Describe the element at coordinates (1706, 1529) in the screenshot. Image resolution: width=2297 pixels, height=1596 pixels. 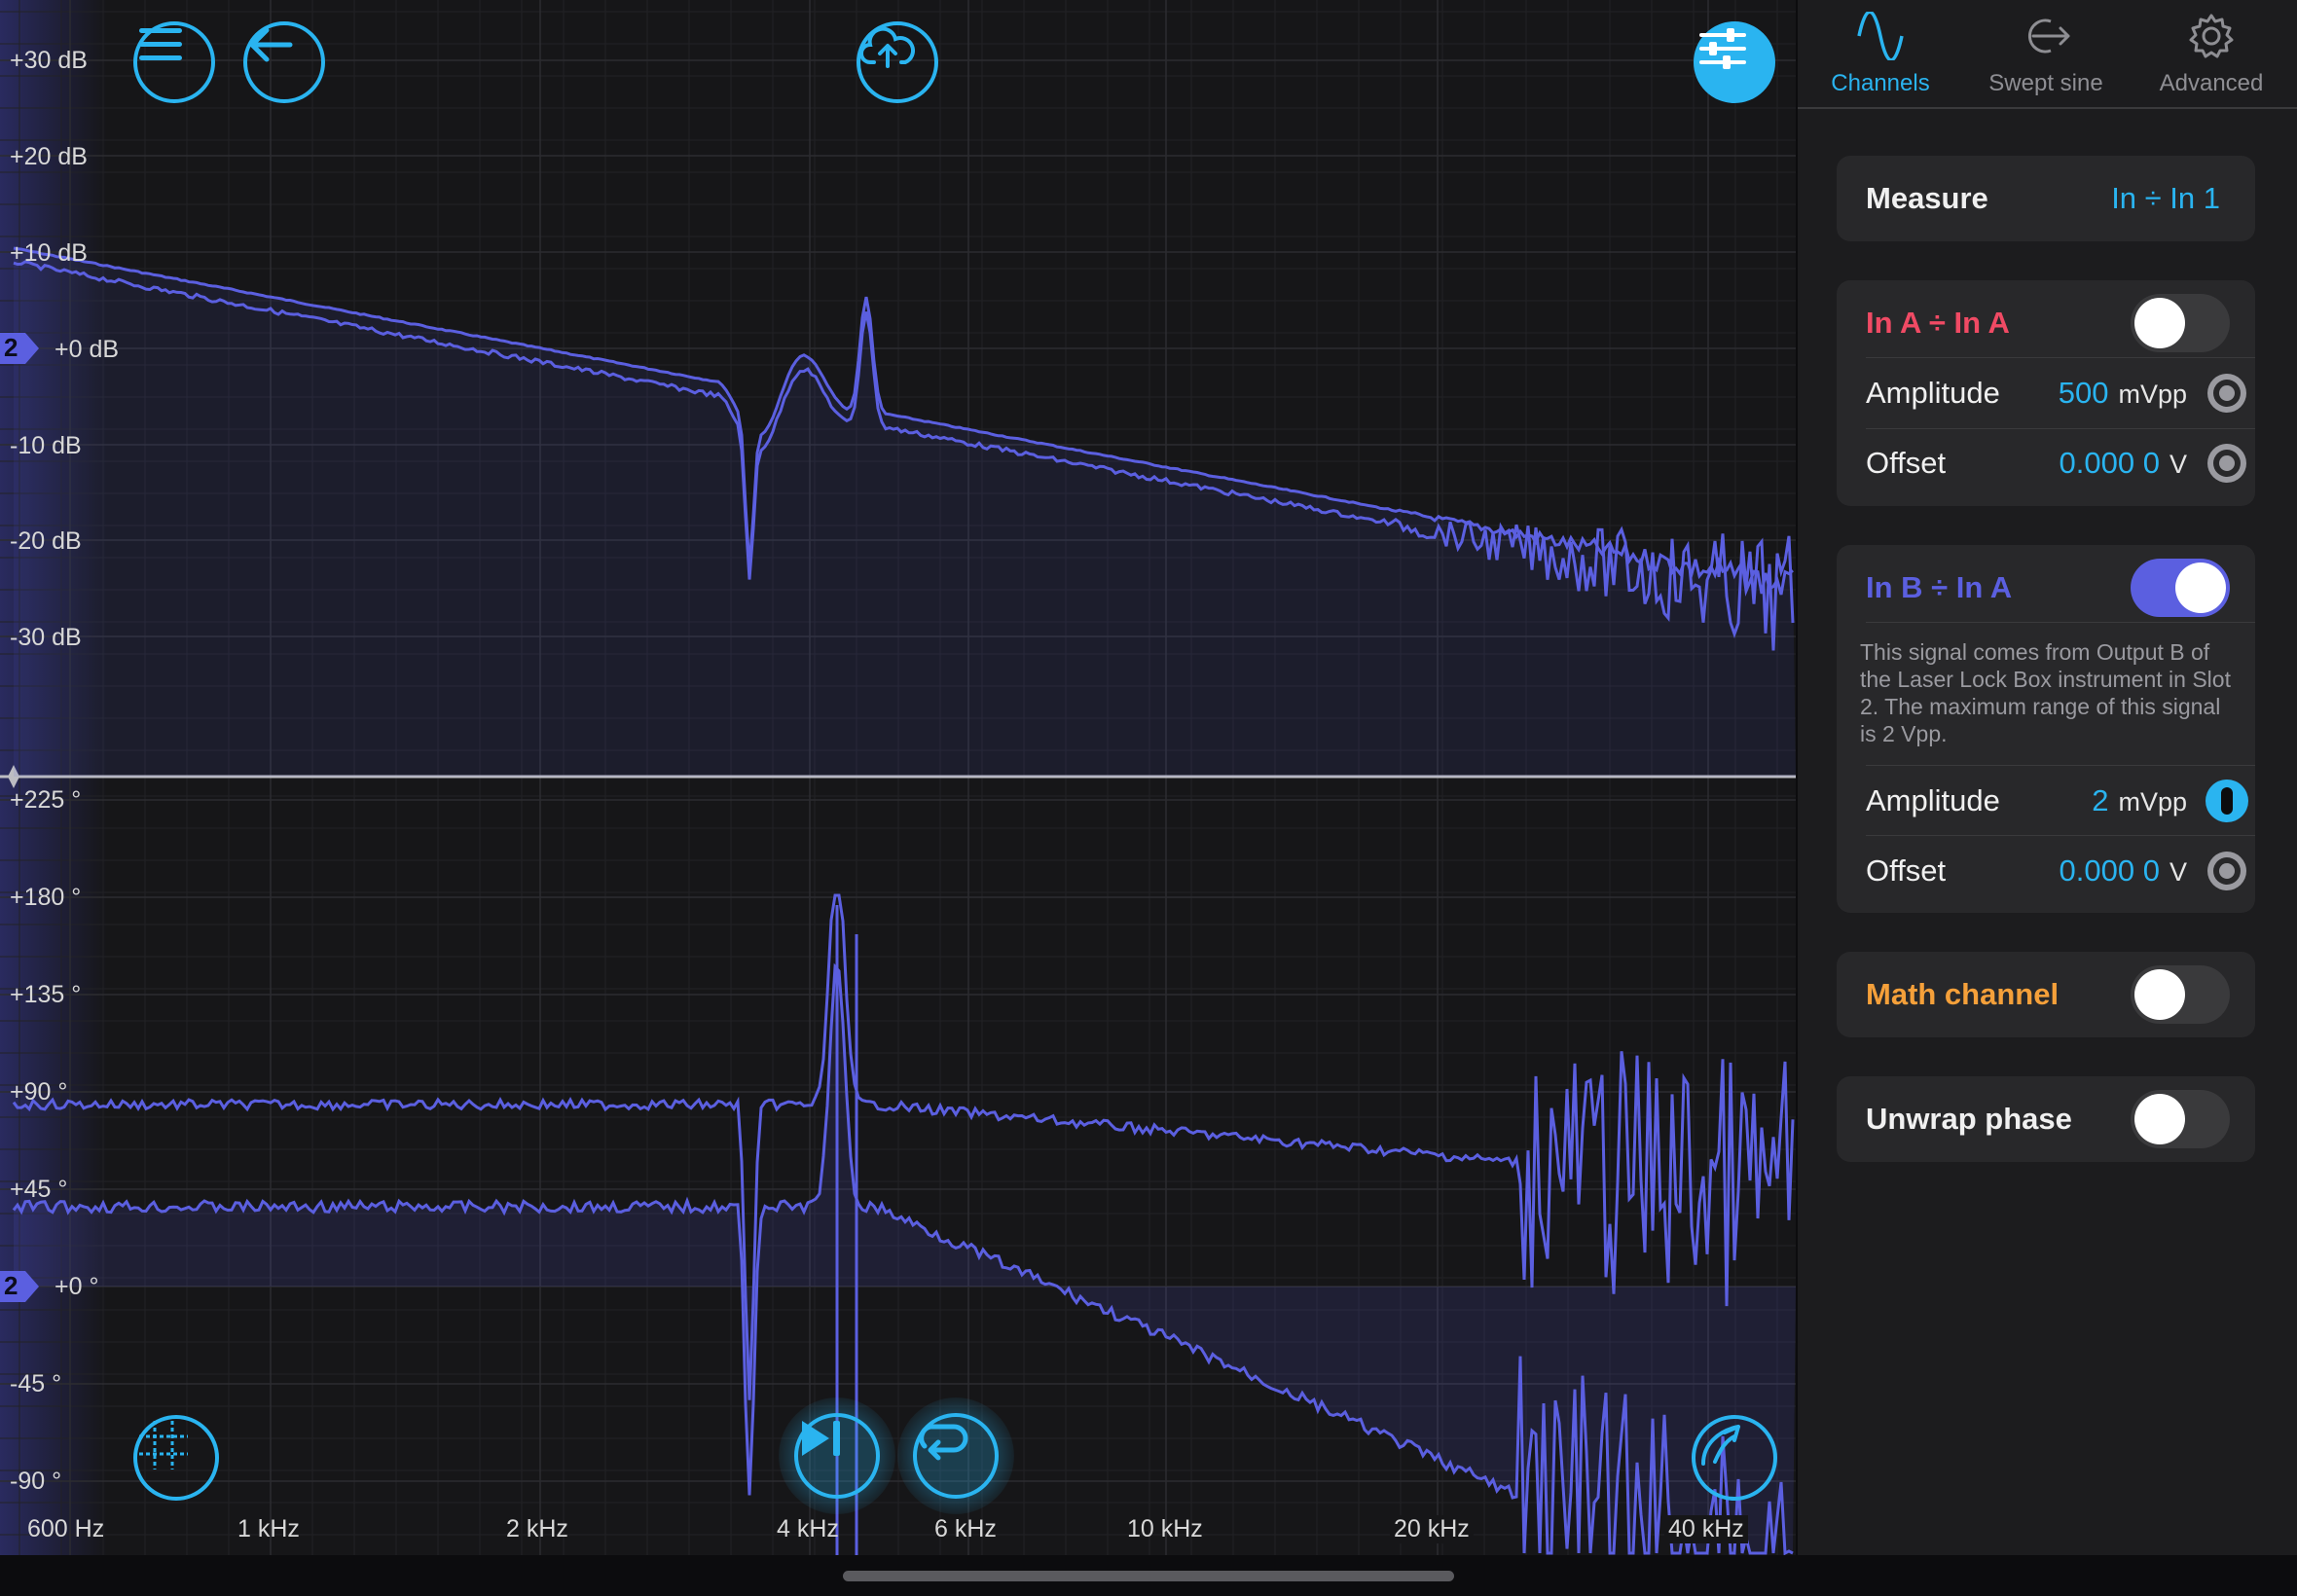
I see `frequency-label: 40 kHz` at that location.